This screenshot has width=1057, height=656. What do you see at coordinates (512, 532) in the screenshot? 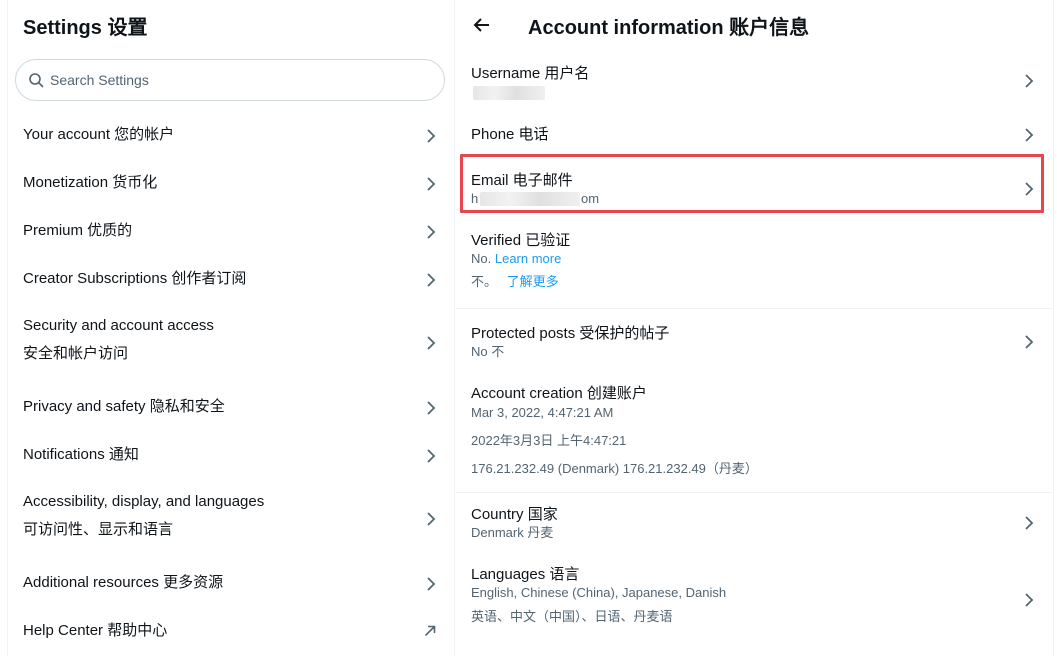
I see `country-value: Denmark 丹麦` at bounding box center [512, 532].